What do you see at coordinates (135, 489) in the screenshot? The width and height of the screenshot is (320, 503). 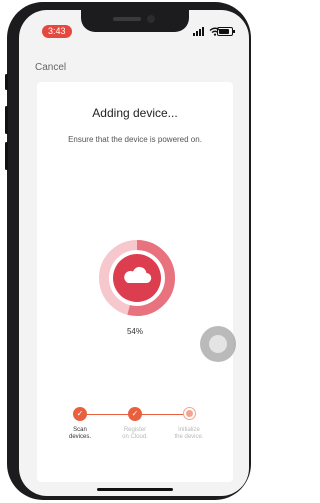 I see `home-indicator` at bounding box center [135, 489].